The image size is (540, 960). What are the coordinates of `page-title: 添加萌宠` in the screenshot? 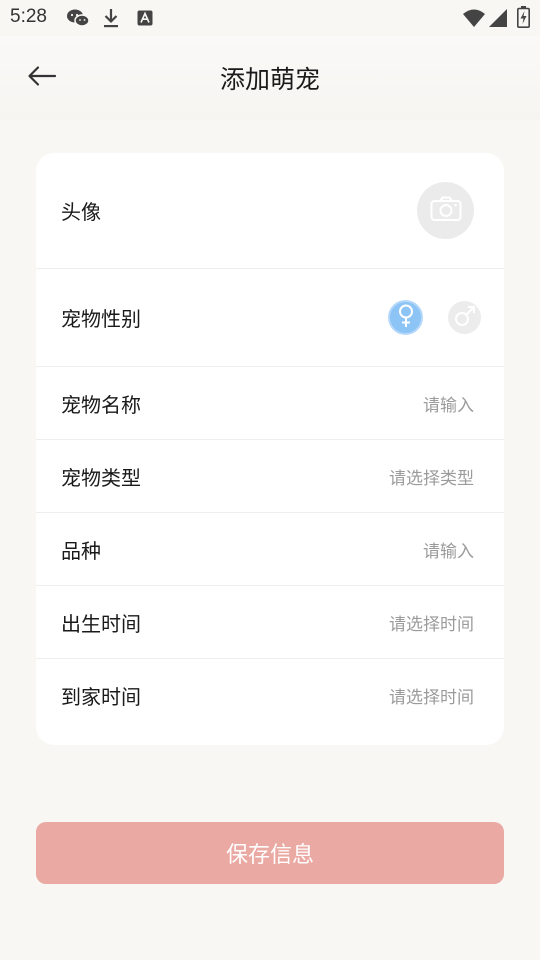 It's located at (269, 79).